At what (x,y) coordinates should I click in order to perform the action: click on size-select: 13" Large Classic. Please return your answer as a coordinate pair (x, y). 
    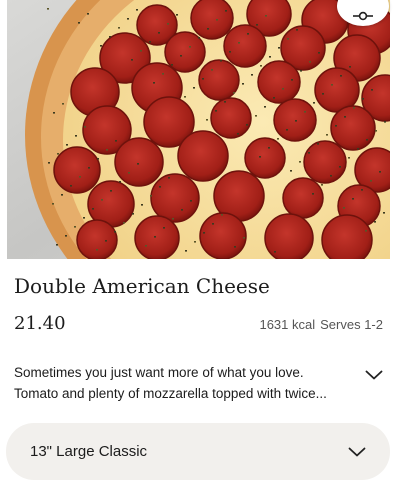
    Looking at the image, I should click on (198, 451).